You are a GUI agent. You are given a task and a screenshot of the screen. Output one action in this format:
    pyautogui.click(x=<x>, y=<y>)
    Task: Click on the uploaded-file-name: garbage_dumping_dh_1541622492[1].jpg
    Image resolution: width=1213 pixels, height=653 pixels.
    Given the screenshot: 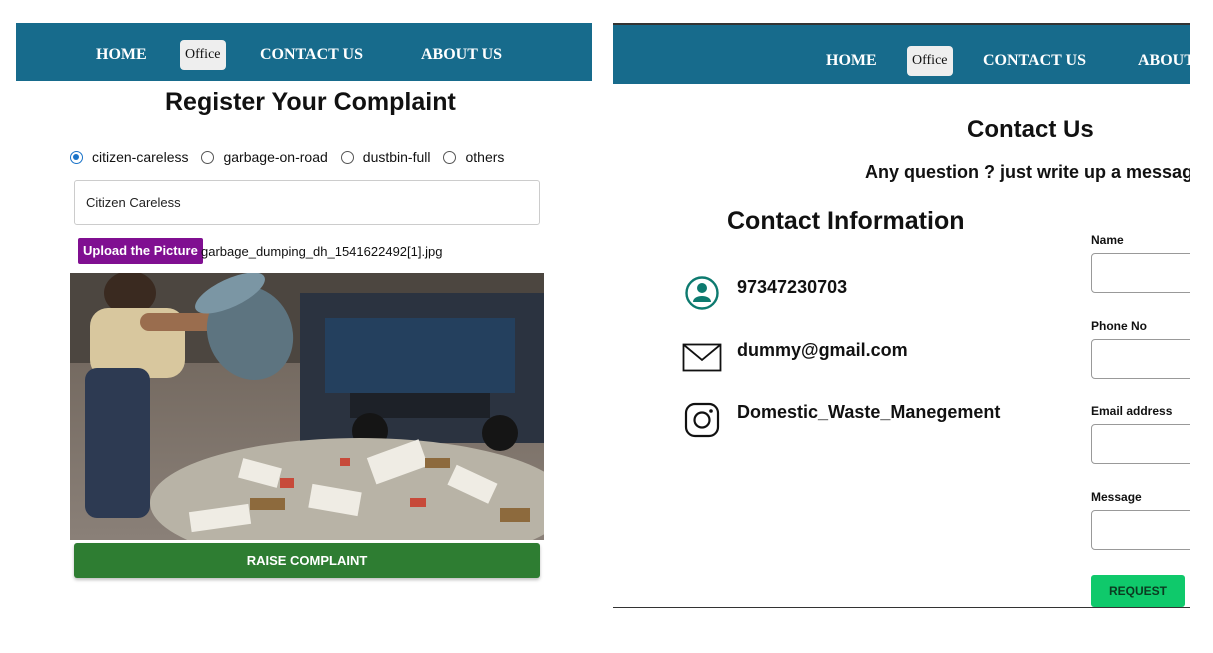 What is the action you would take?
    pyautogui.click(x=322, y=251)
    